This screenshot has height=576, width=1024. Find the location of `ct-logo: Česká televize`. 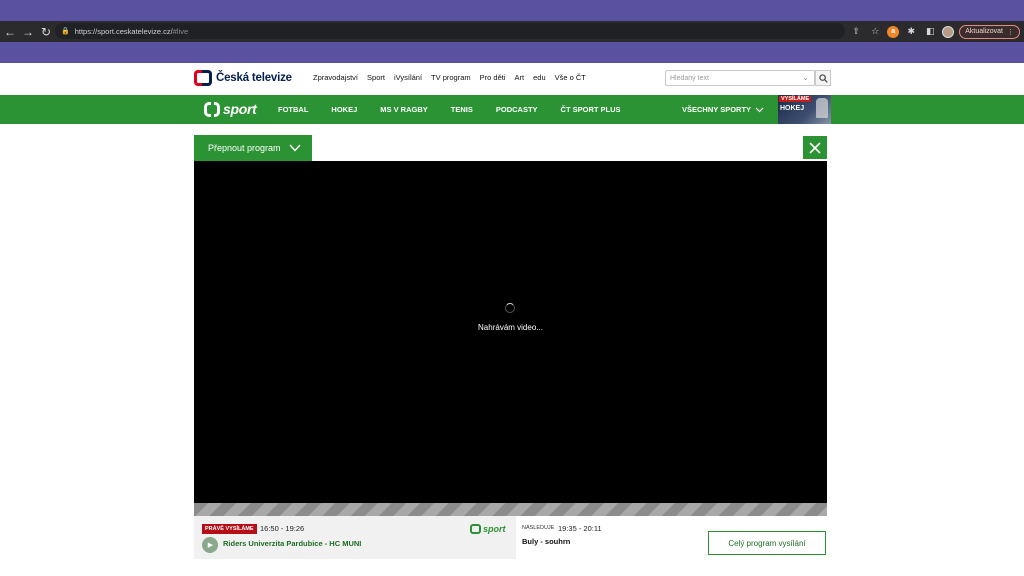

ct-logo: Česká televize is located at coordinates (243, 78).